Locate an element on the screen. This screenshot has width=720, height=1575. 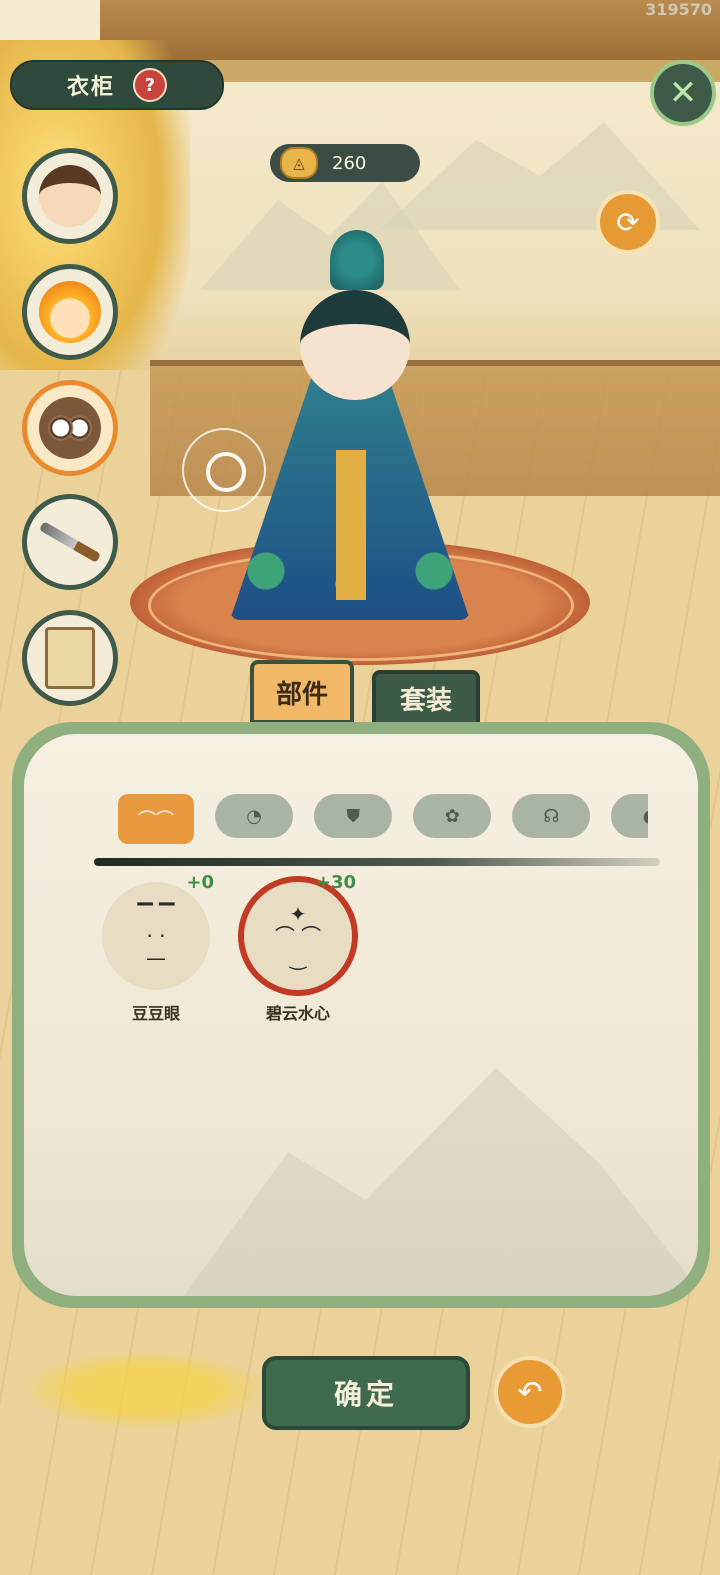
avatar-boy-button is located at coordinates (70, 196).